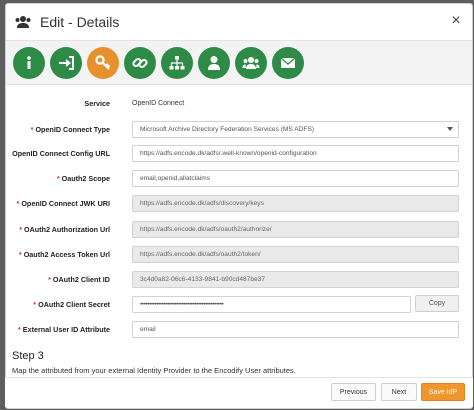  What do you see at coordinates (63, 203) in the screenshot?
I see `jwk-uri-label: * OpenID Connect JWK URI` at bounding box center [63, 203].